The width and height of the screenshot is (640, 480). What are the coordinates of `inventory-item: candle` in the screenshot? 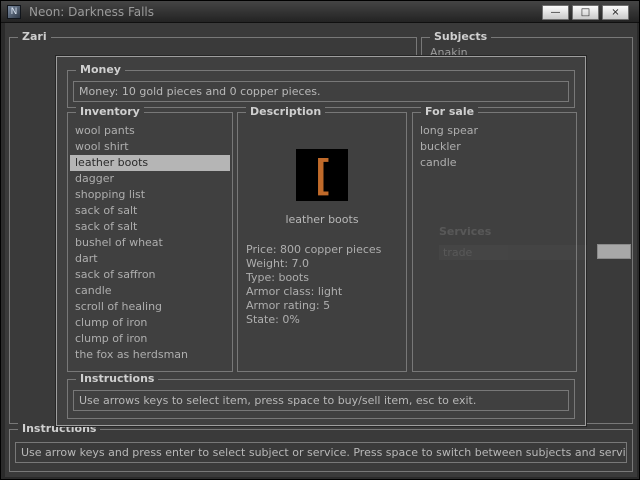 It's located at (150, 291).